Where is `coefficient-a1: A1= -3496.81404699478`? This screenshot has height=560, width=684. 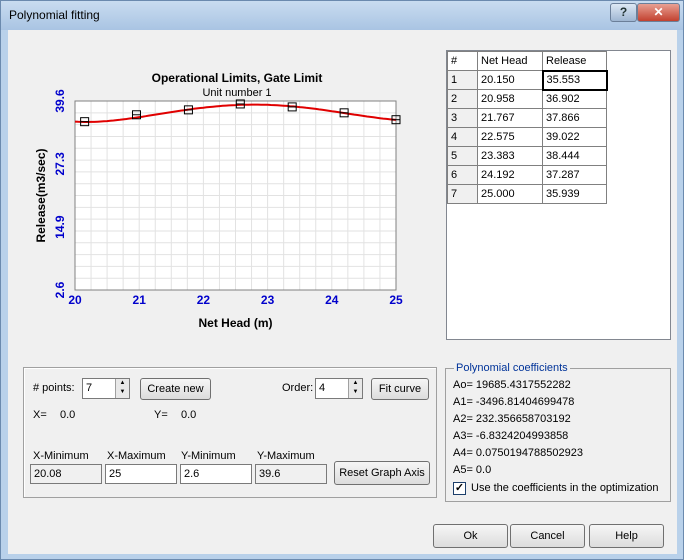
coefficient-a1: A1= -3496.81404699478 is located at coordinates (514, 402).